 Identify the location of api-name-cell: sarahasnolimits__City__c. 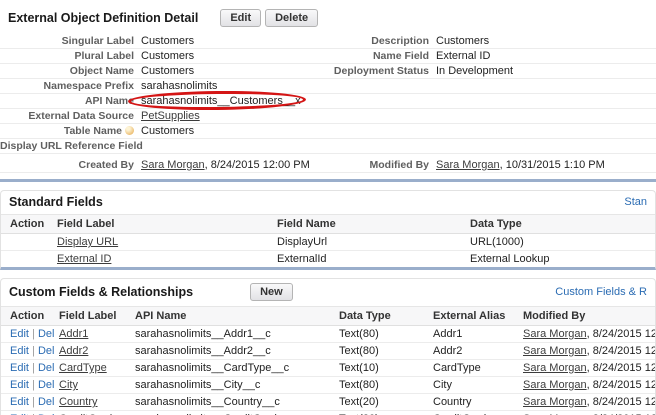
(233, 385).